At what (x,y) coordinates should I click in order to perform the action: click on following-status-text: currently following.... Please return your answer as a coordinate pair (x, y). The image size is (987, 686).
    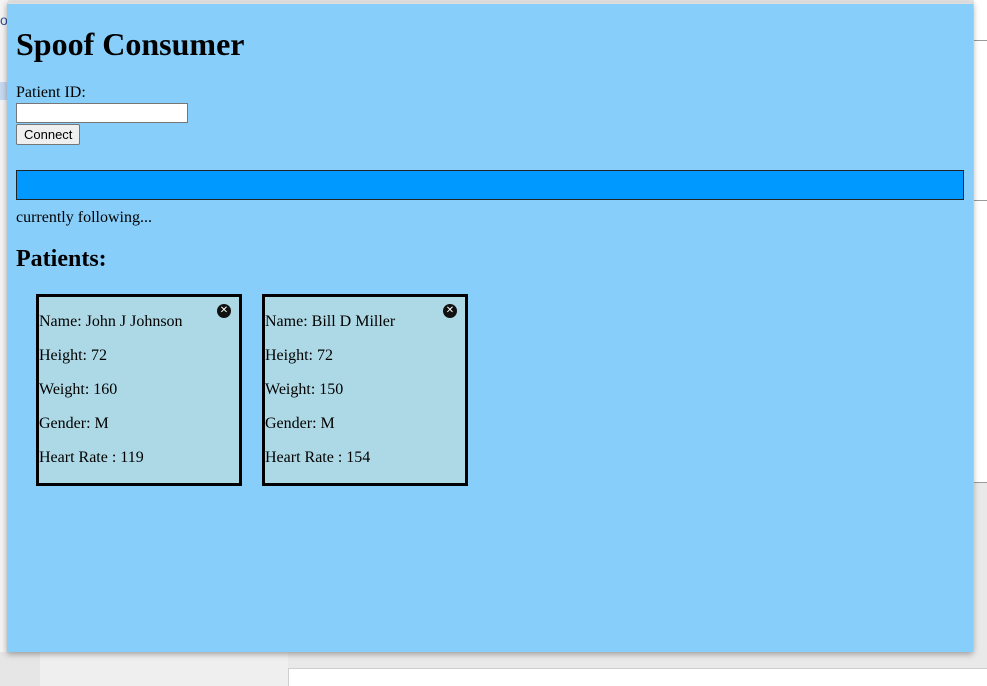
    Looking at the image, I should click on (84, 217).